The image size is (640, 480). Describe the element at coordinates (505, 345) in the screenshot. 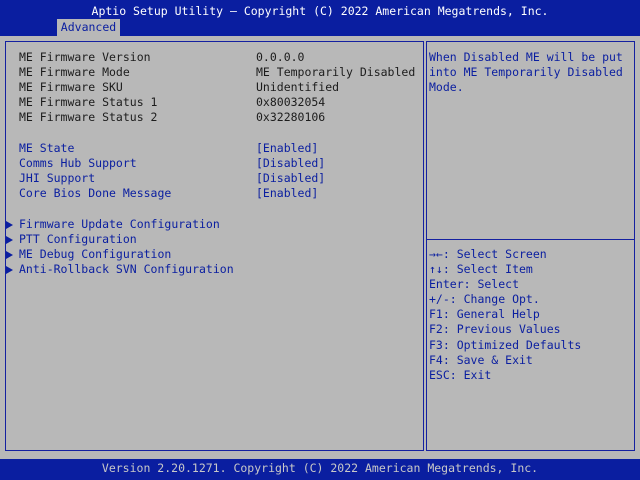

I see `key-hint-optimized-defaults: F3: Optimized Defaults` at that location.